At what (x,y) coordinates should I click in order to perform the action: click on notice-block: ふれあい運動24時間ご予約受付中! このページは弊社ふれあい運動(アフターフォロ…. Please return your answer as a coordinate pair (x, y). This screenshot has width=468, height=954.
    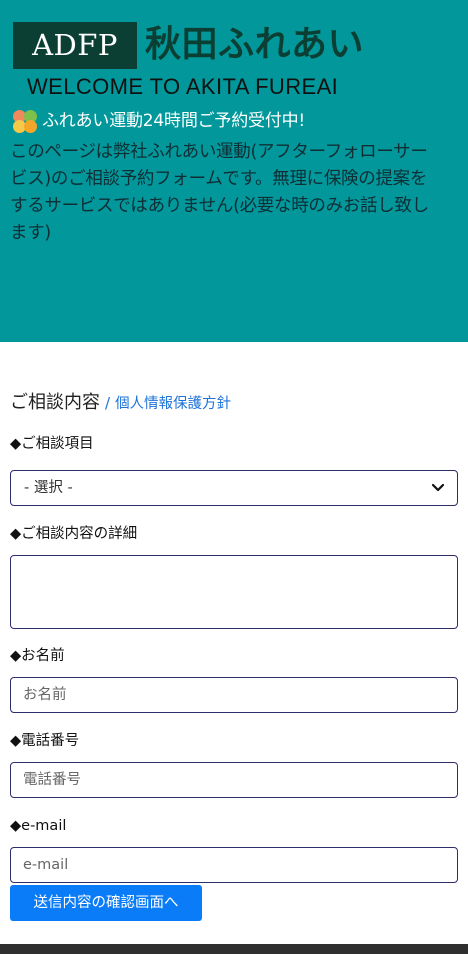
    Looking at the image, I should click on (225, 176).